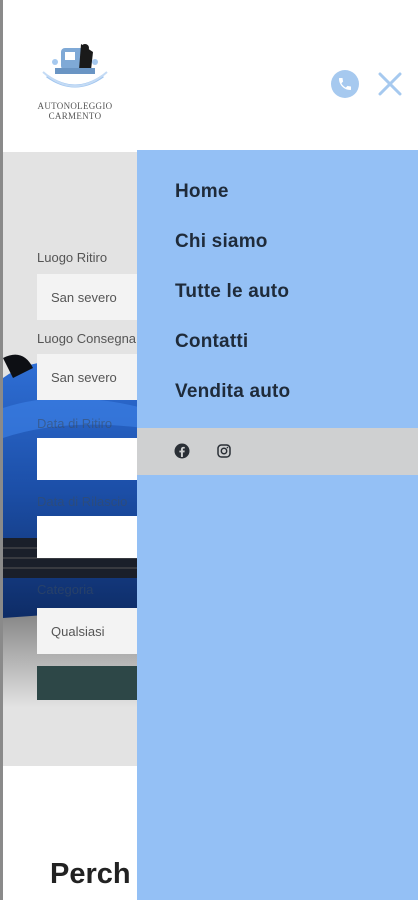 The image size is (418, 900). Describe the element at coordinates (92, 297) in the screenshot. I see `pickup-location-select: San severo` at that location.